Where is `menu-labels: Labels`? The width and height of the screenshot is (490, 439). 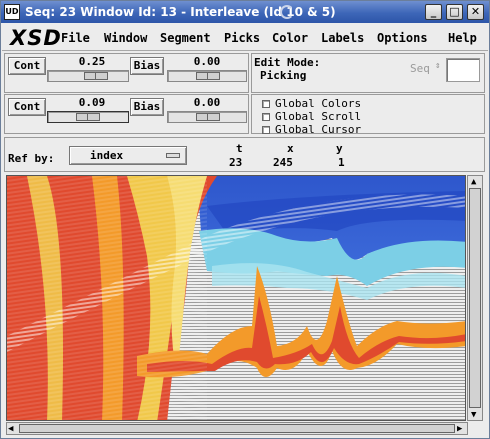
menu-labels: Labels is located at coordinates (342, 38).